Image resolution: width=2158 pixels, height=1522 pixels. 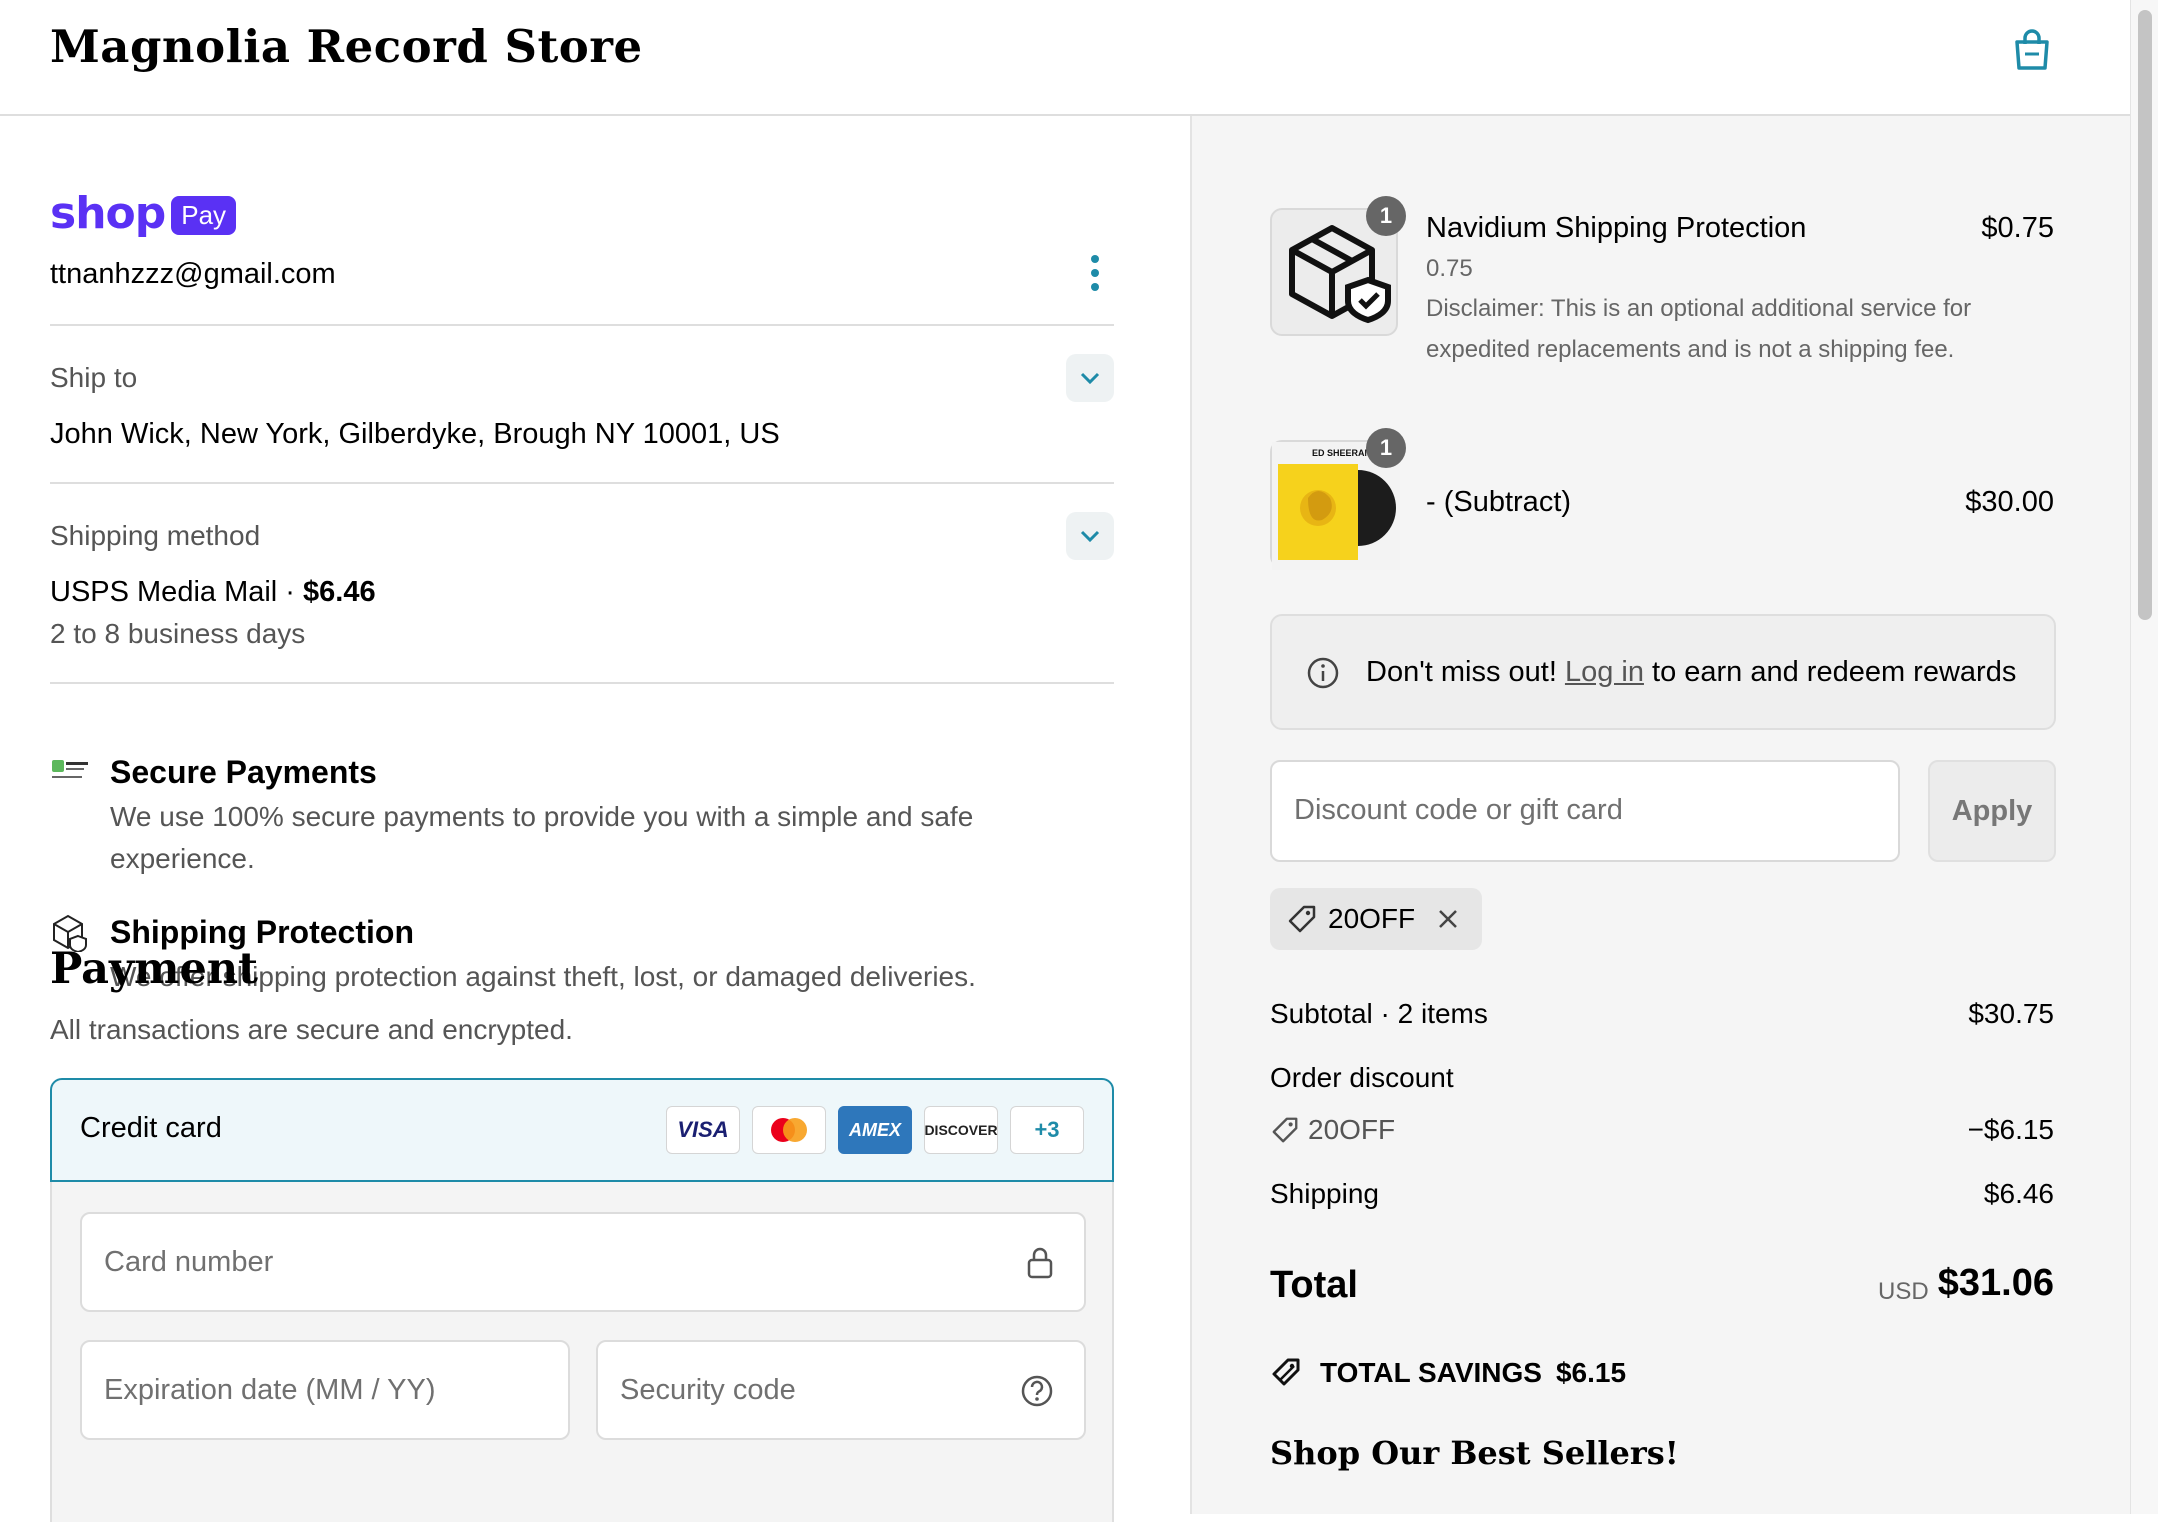 I want to click on expiry-date-field: Expiration date (MM / YY), so click(x=325, y=1390).